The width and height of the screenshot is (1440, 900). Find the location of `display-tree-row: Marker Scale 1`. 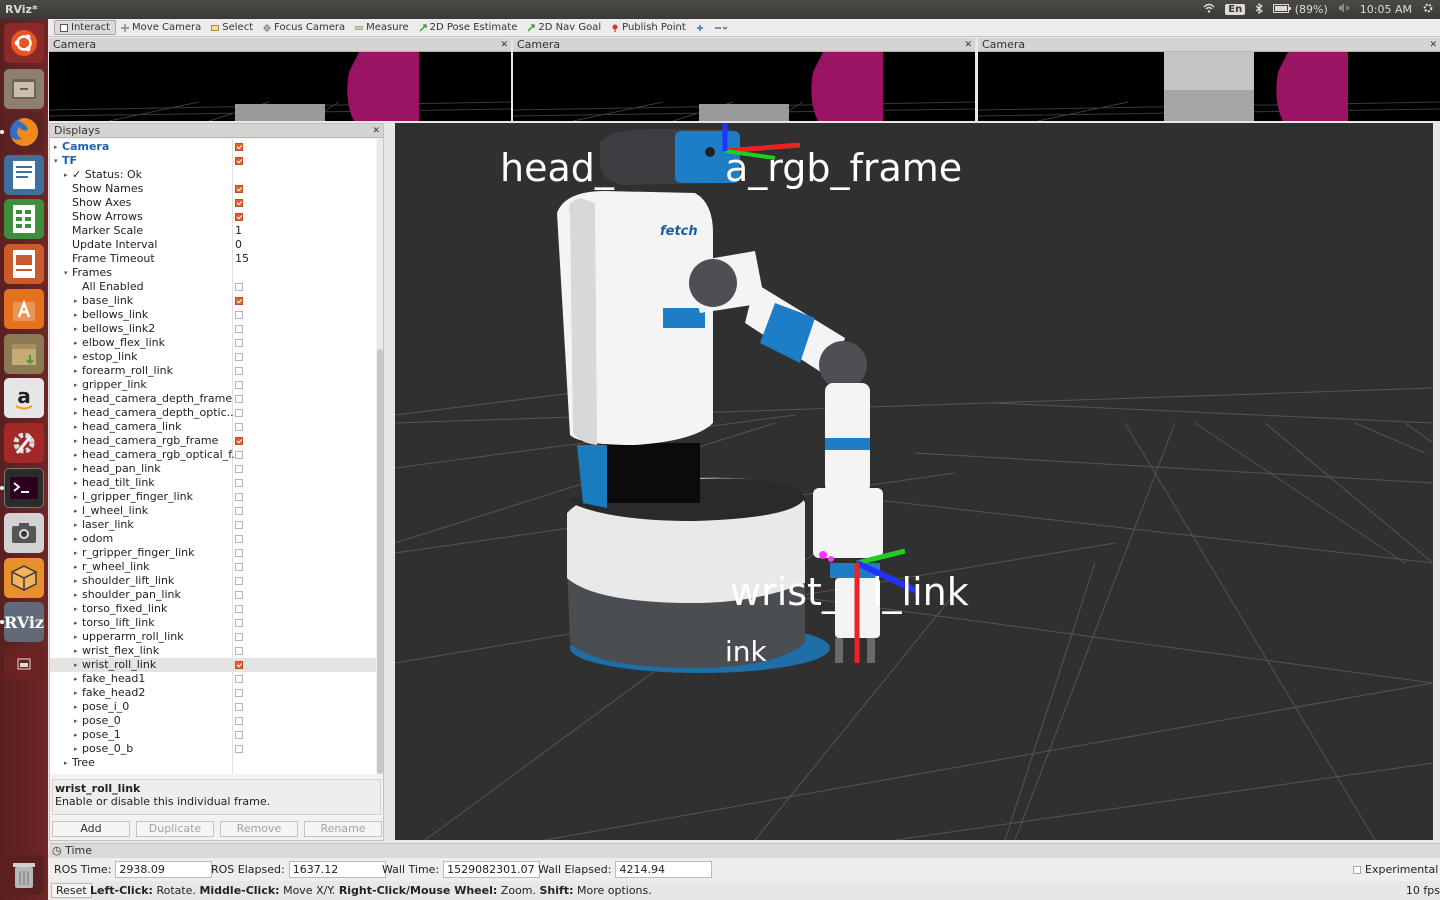

display-tree-row: Marker Scale 1 is located at coordinates (213, 231).